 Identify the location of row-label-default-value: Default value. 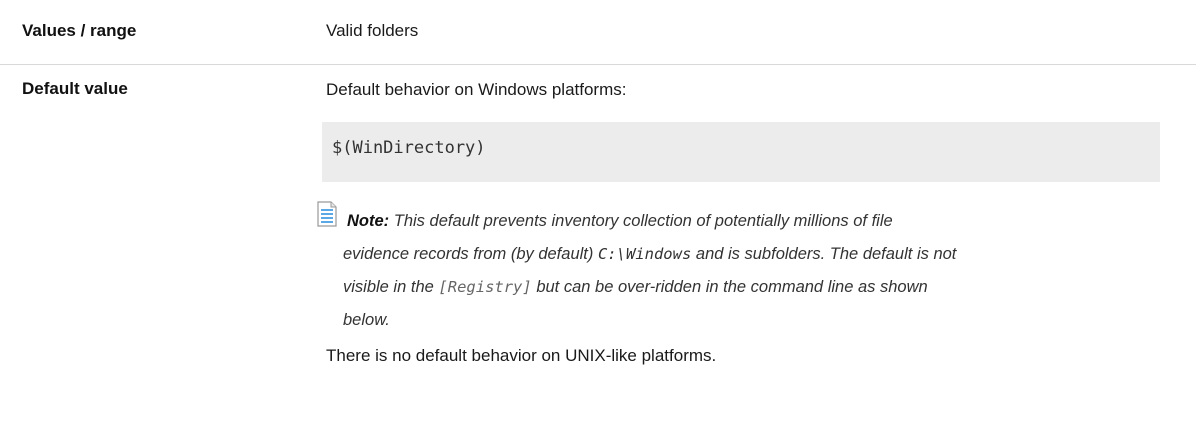
(75, 88).